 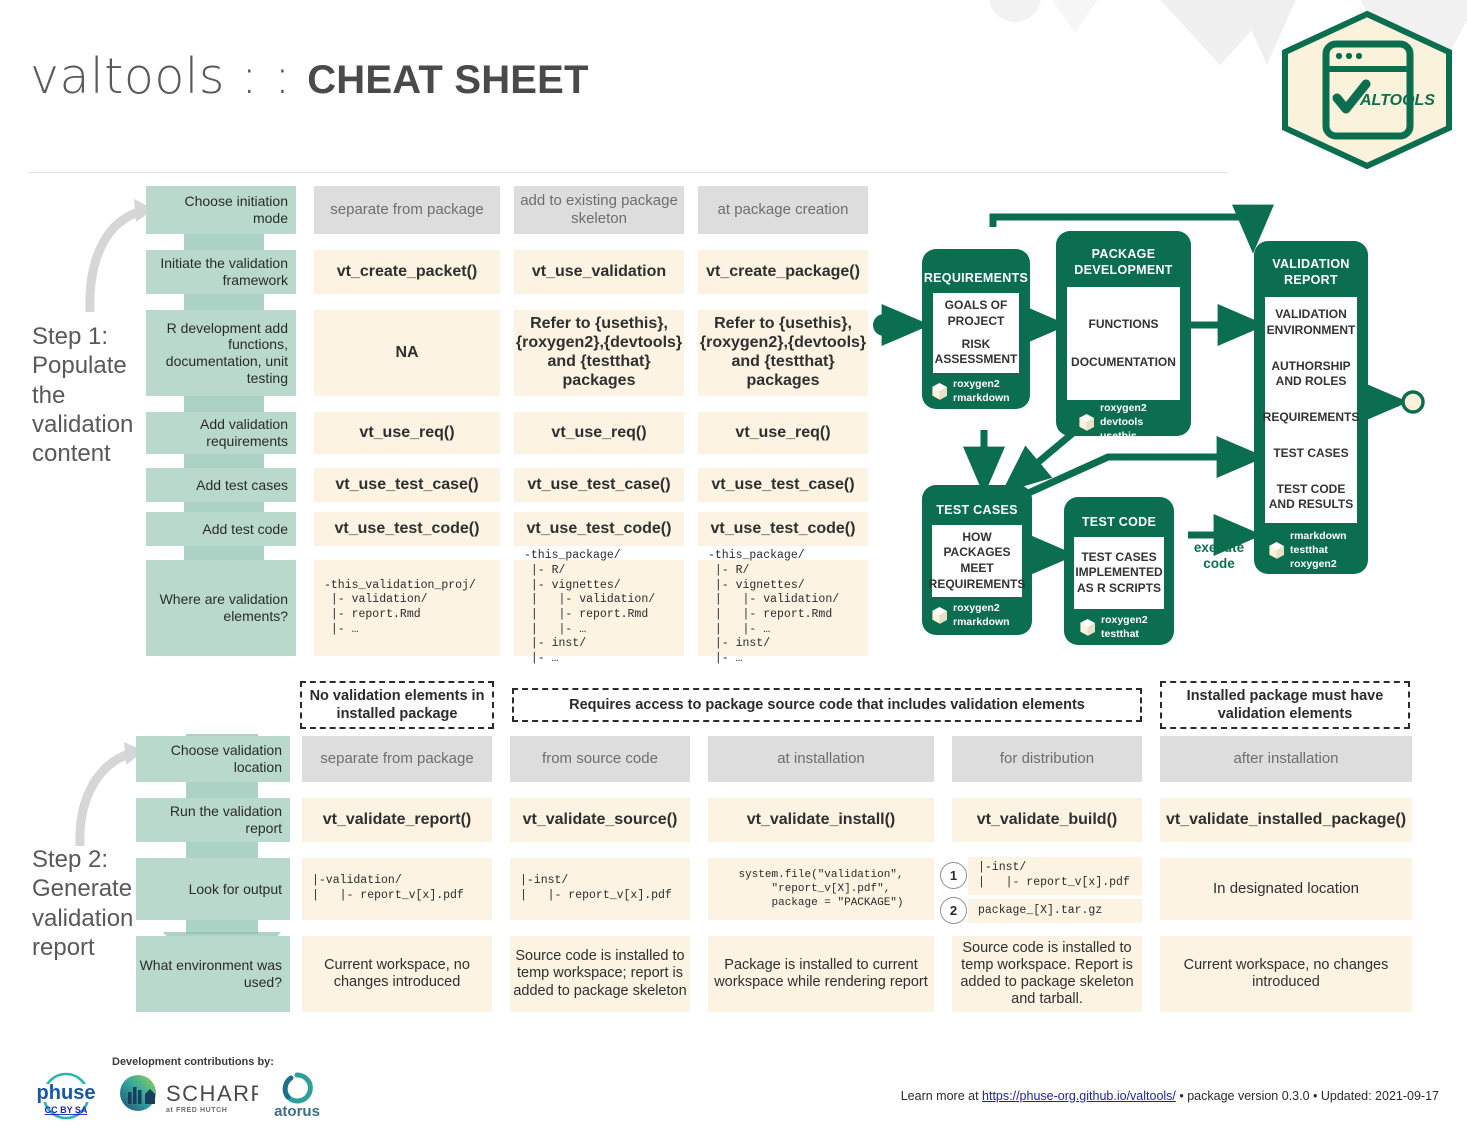 What do you see at coordinates (212, 1093) in the screenshot?
I see `scharp-wordmark: SCHARP` at bounding box center [212, 1093].